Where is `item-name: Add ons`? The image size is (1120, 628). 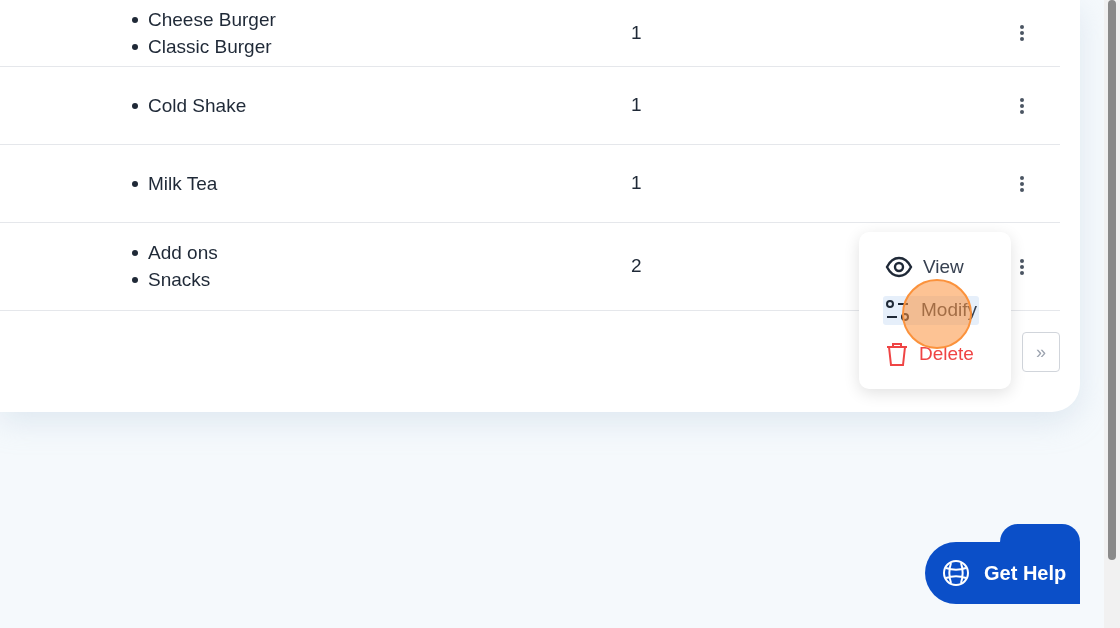 item-name: Add ons is located at coordinates (183, 253).